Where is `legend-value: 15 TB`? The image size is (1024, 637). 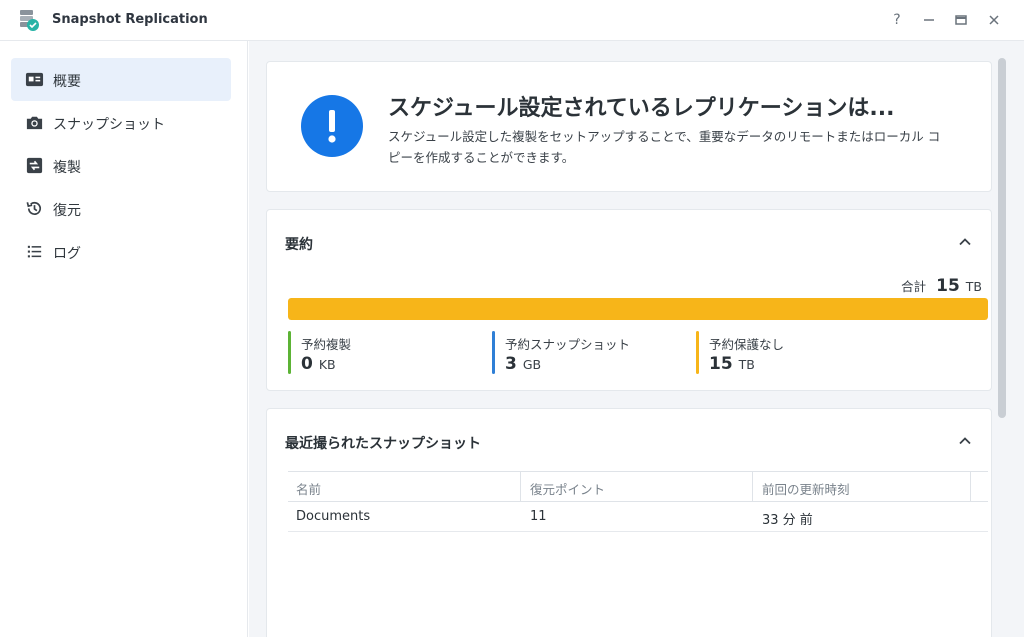 legend-value: 15 TB is located at coordinates (732, 364).